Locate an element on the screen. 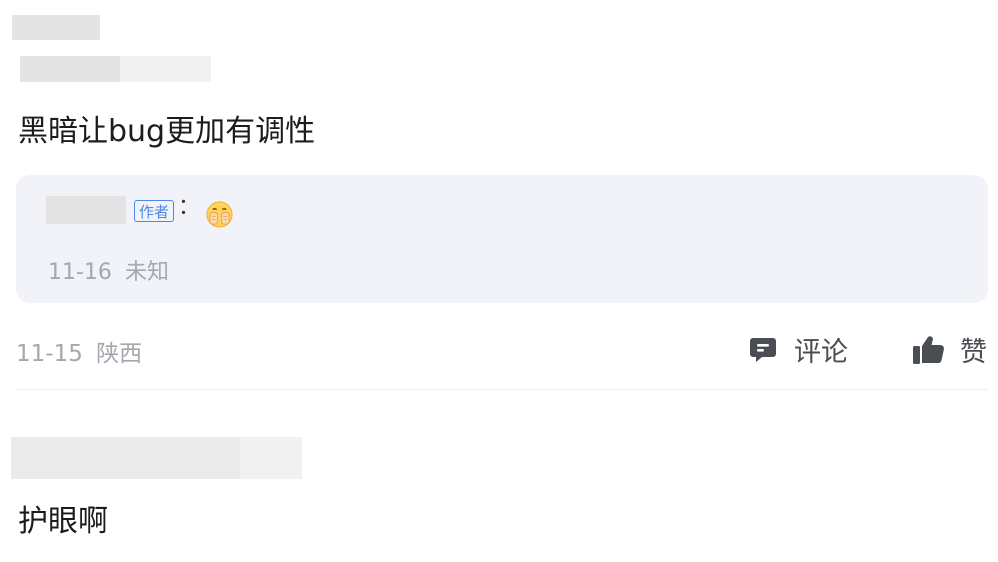  reply-location: 未知 is located at coordinates (146, 272).